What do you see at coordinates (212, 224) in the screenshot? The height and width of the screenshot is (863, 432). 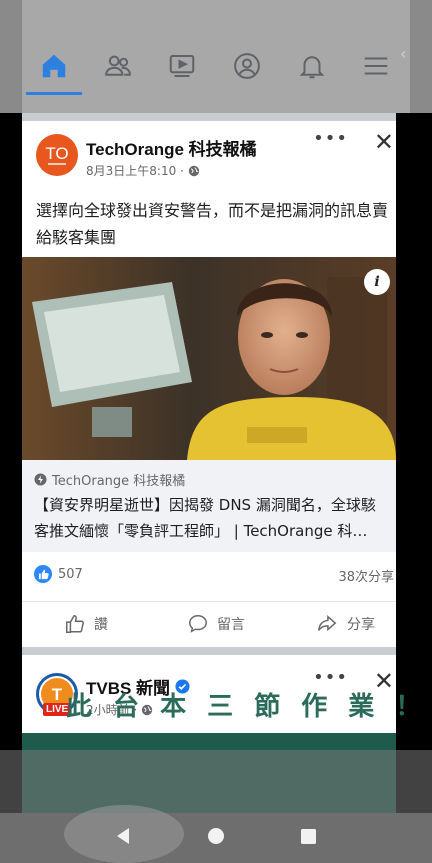 I see `post-text: 選擇向全球發出資安警告，而不是把漏洞的訊息賣給駭客集團` at bounding box center [212, 224].